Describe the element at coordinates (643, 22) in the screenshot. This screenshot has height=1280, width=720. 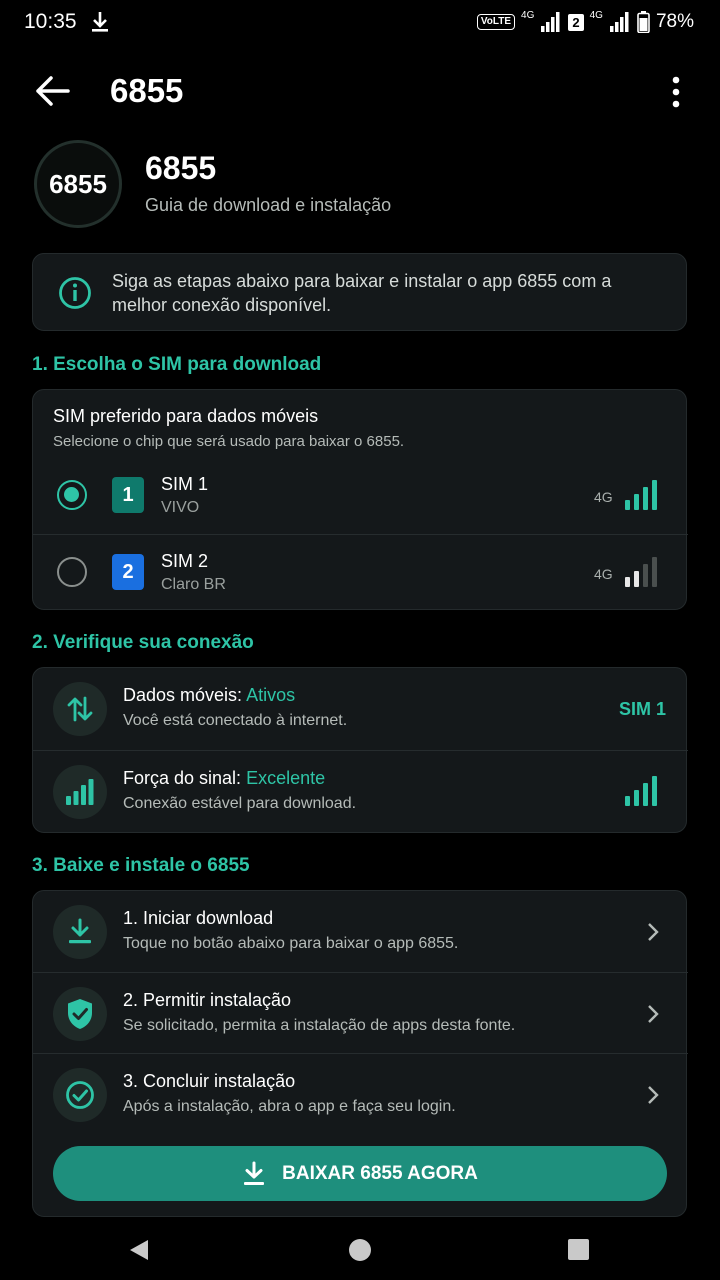
I see `battery-icon` at that location.